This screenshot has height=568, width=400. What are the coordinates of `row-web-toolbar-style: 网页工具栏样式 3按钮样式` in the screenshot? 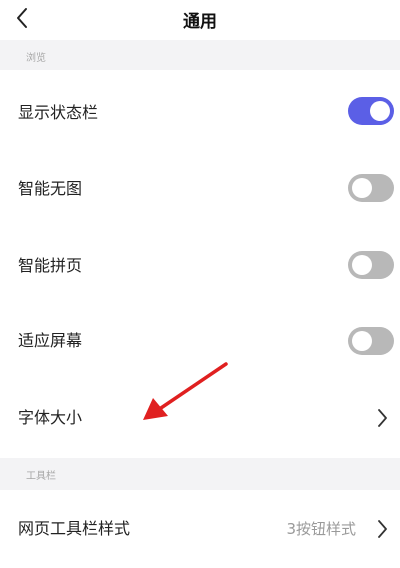 It's located at (200, 529).